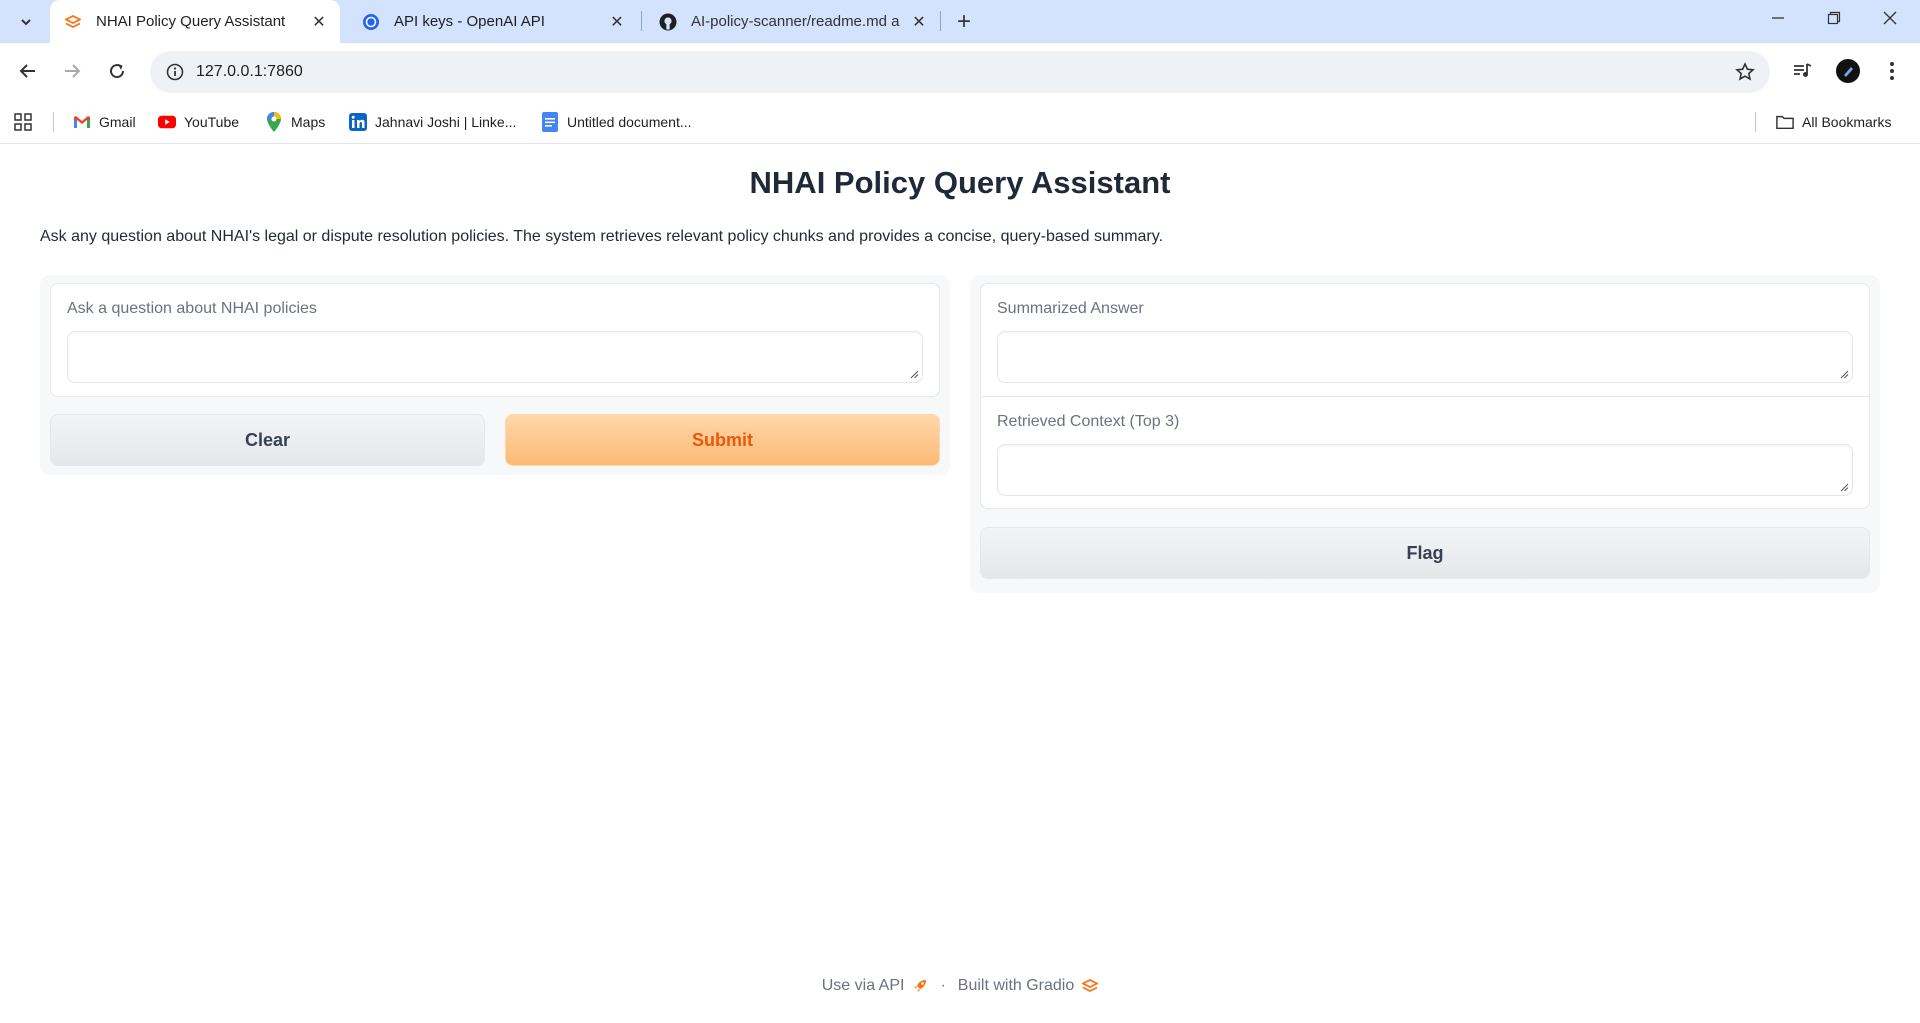 This screenshot has height=1023, width=1920. I want to click on all-bookmarks-button: All Bookmarks, so click(1833, 122).